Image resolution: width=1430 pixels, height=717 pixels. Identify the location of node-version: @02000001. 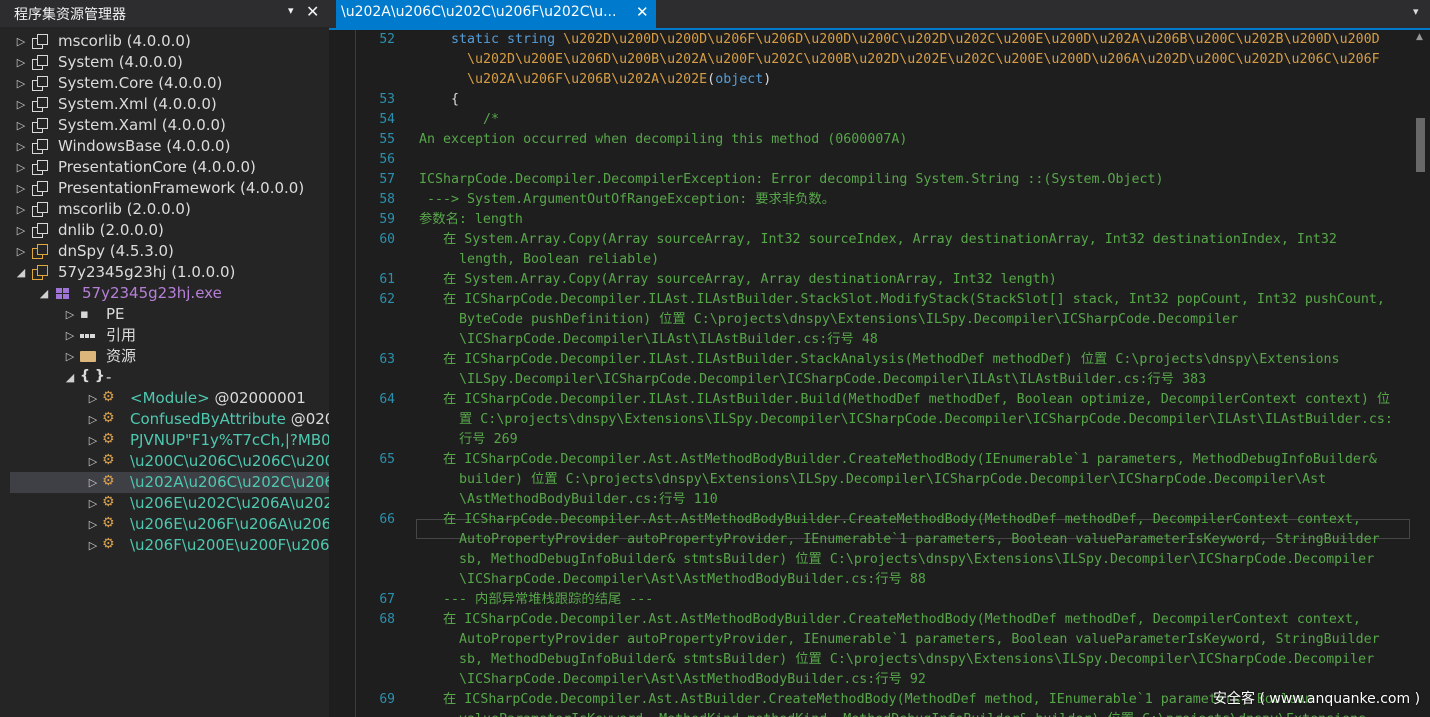
(257, 398).